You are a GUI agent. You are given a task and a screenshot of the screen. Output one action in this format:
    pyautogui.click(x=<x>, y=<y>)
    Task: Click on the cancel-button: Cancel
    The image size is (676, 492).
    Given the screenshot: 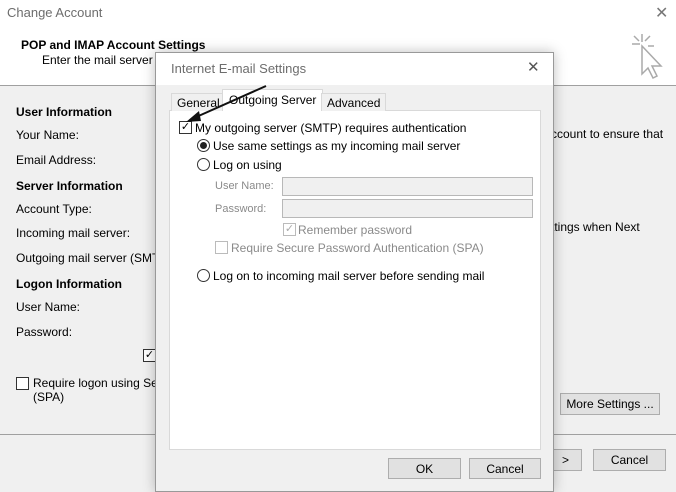 What is the action you would take?
    pyautogui.click(x=629, y=460)
    